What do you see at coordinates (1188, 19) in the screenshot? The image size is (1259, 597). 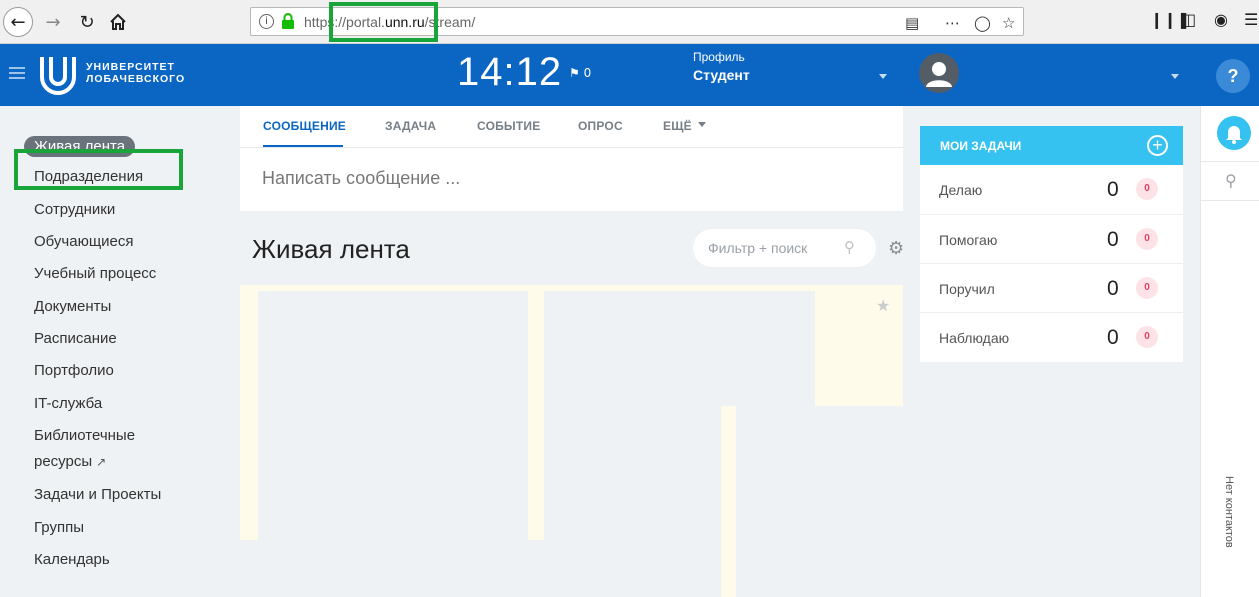 I see `sidebar-toggle-icon: ◫` at bounding box center [1188, 19].